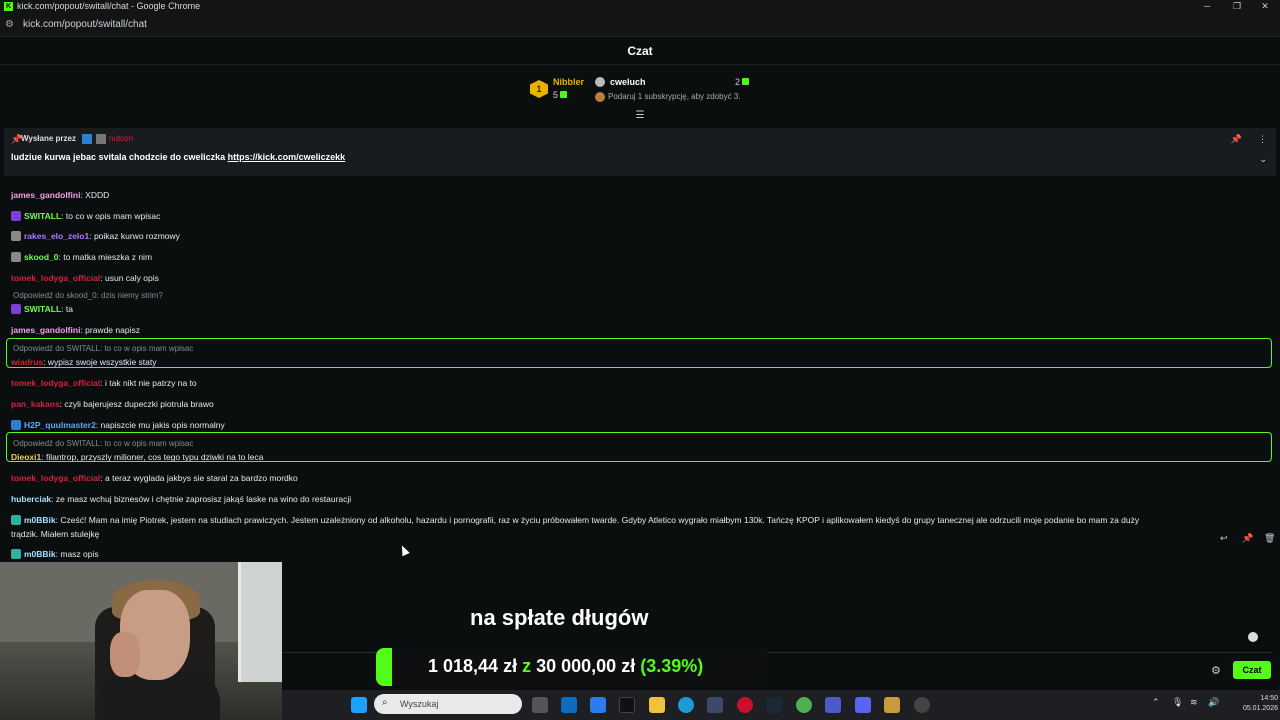 This screenshot has width=1280, height=720. I want to click on wifi-icon: ≋, so click(1194, 702).